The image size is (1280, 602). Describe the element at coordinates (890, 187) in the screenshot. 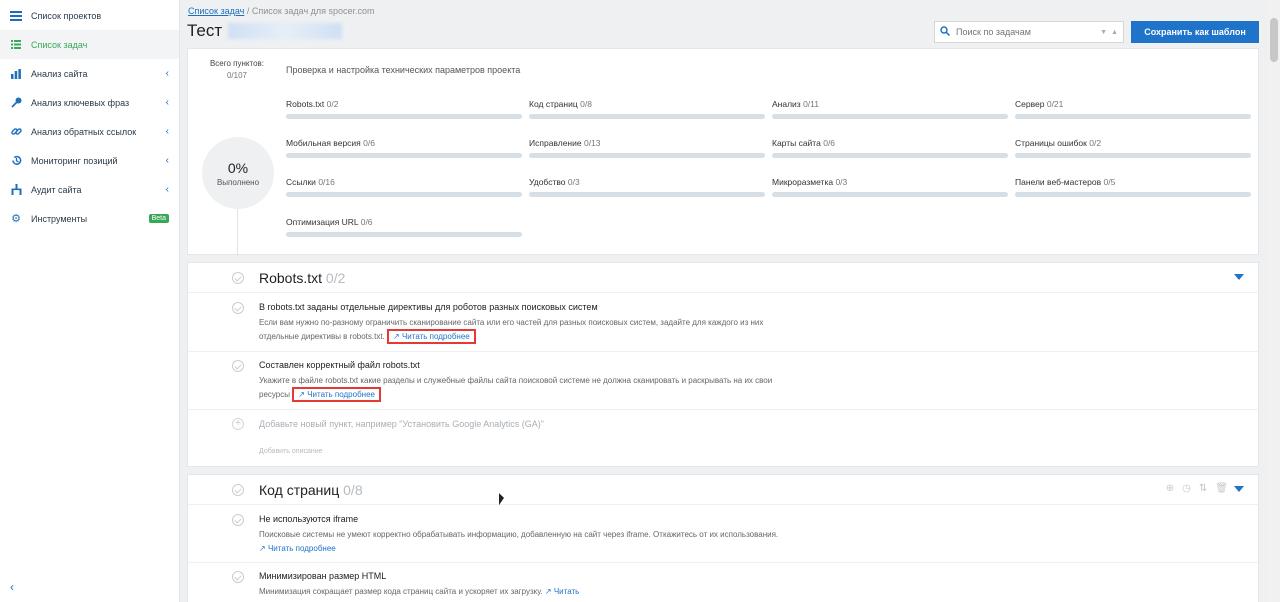

I see `category-progress: Микроразметка 0/3` at that location.